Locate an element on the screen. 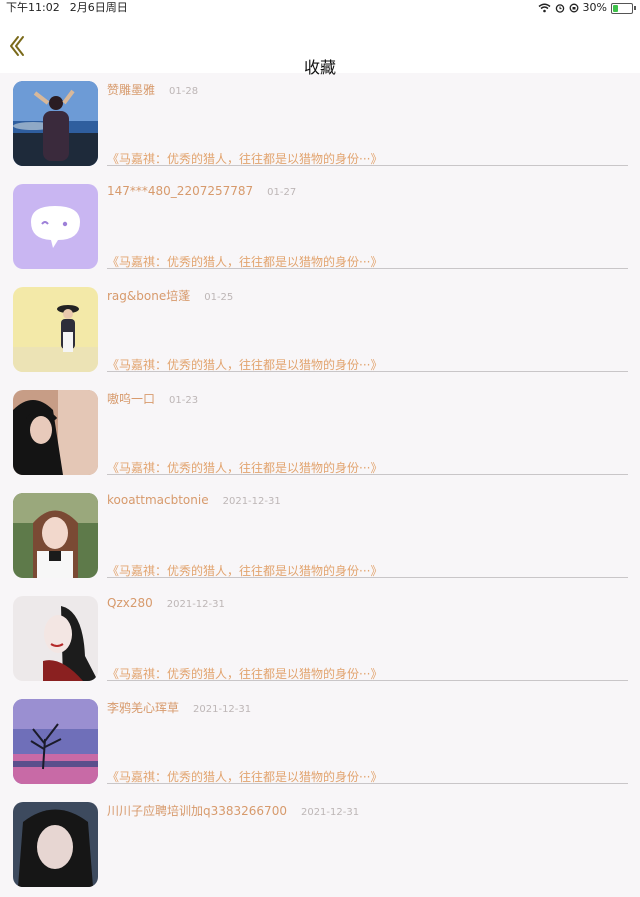 This screenshot has height=897, width=640. user-name: 嗷呜一口 01-23 is located at coordinates (152, 398).